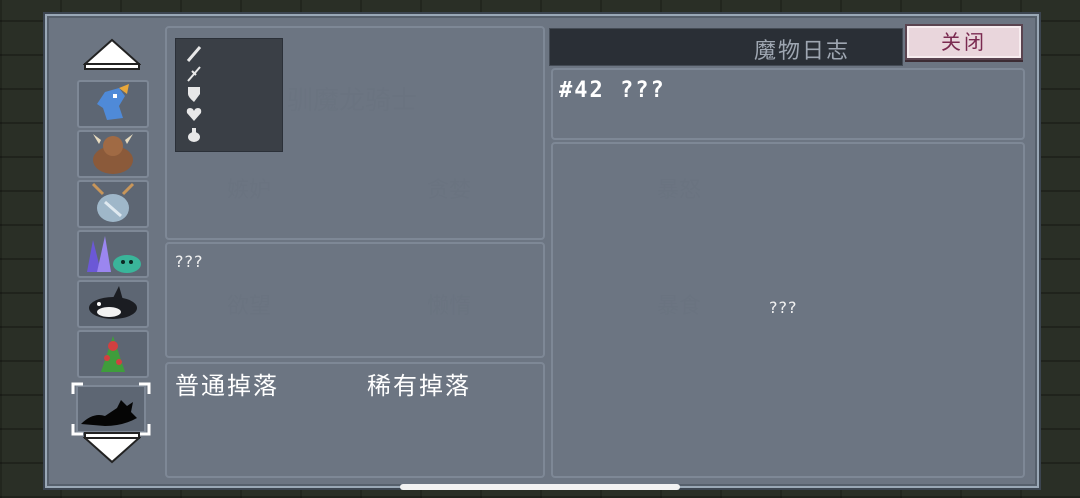 This screenshot has height=498, width=1080. I want to click on monster-title: #42 ???, so click(612, 90).